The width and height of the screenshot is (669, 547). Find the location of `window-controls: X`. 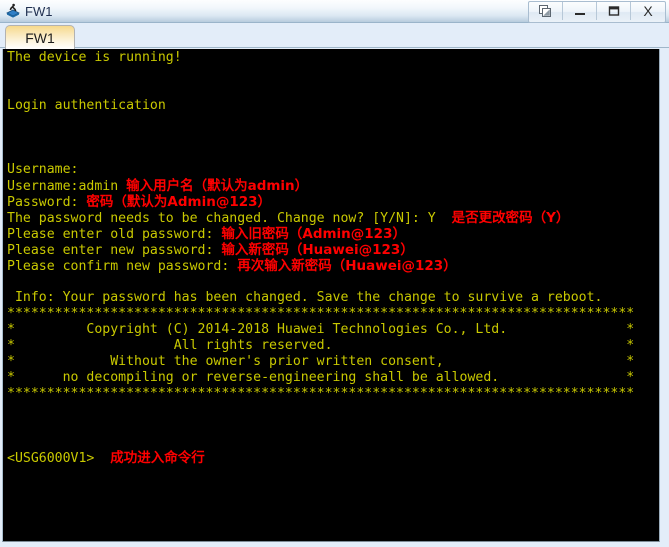

window-controls: X is located at coordinates (597, 12).